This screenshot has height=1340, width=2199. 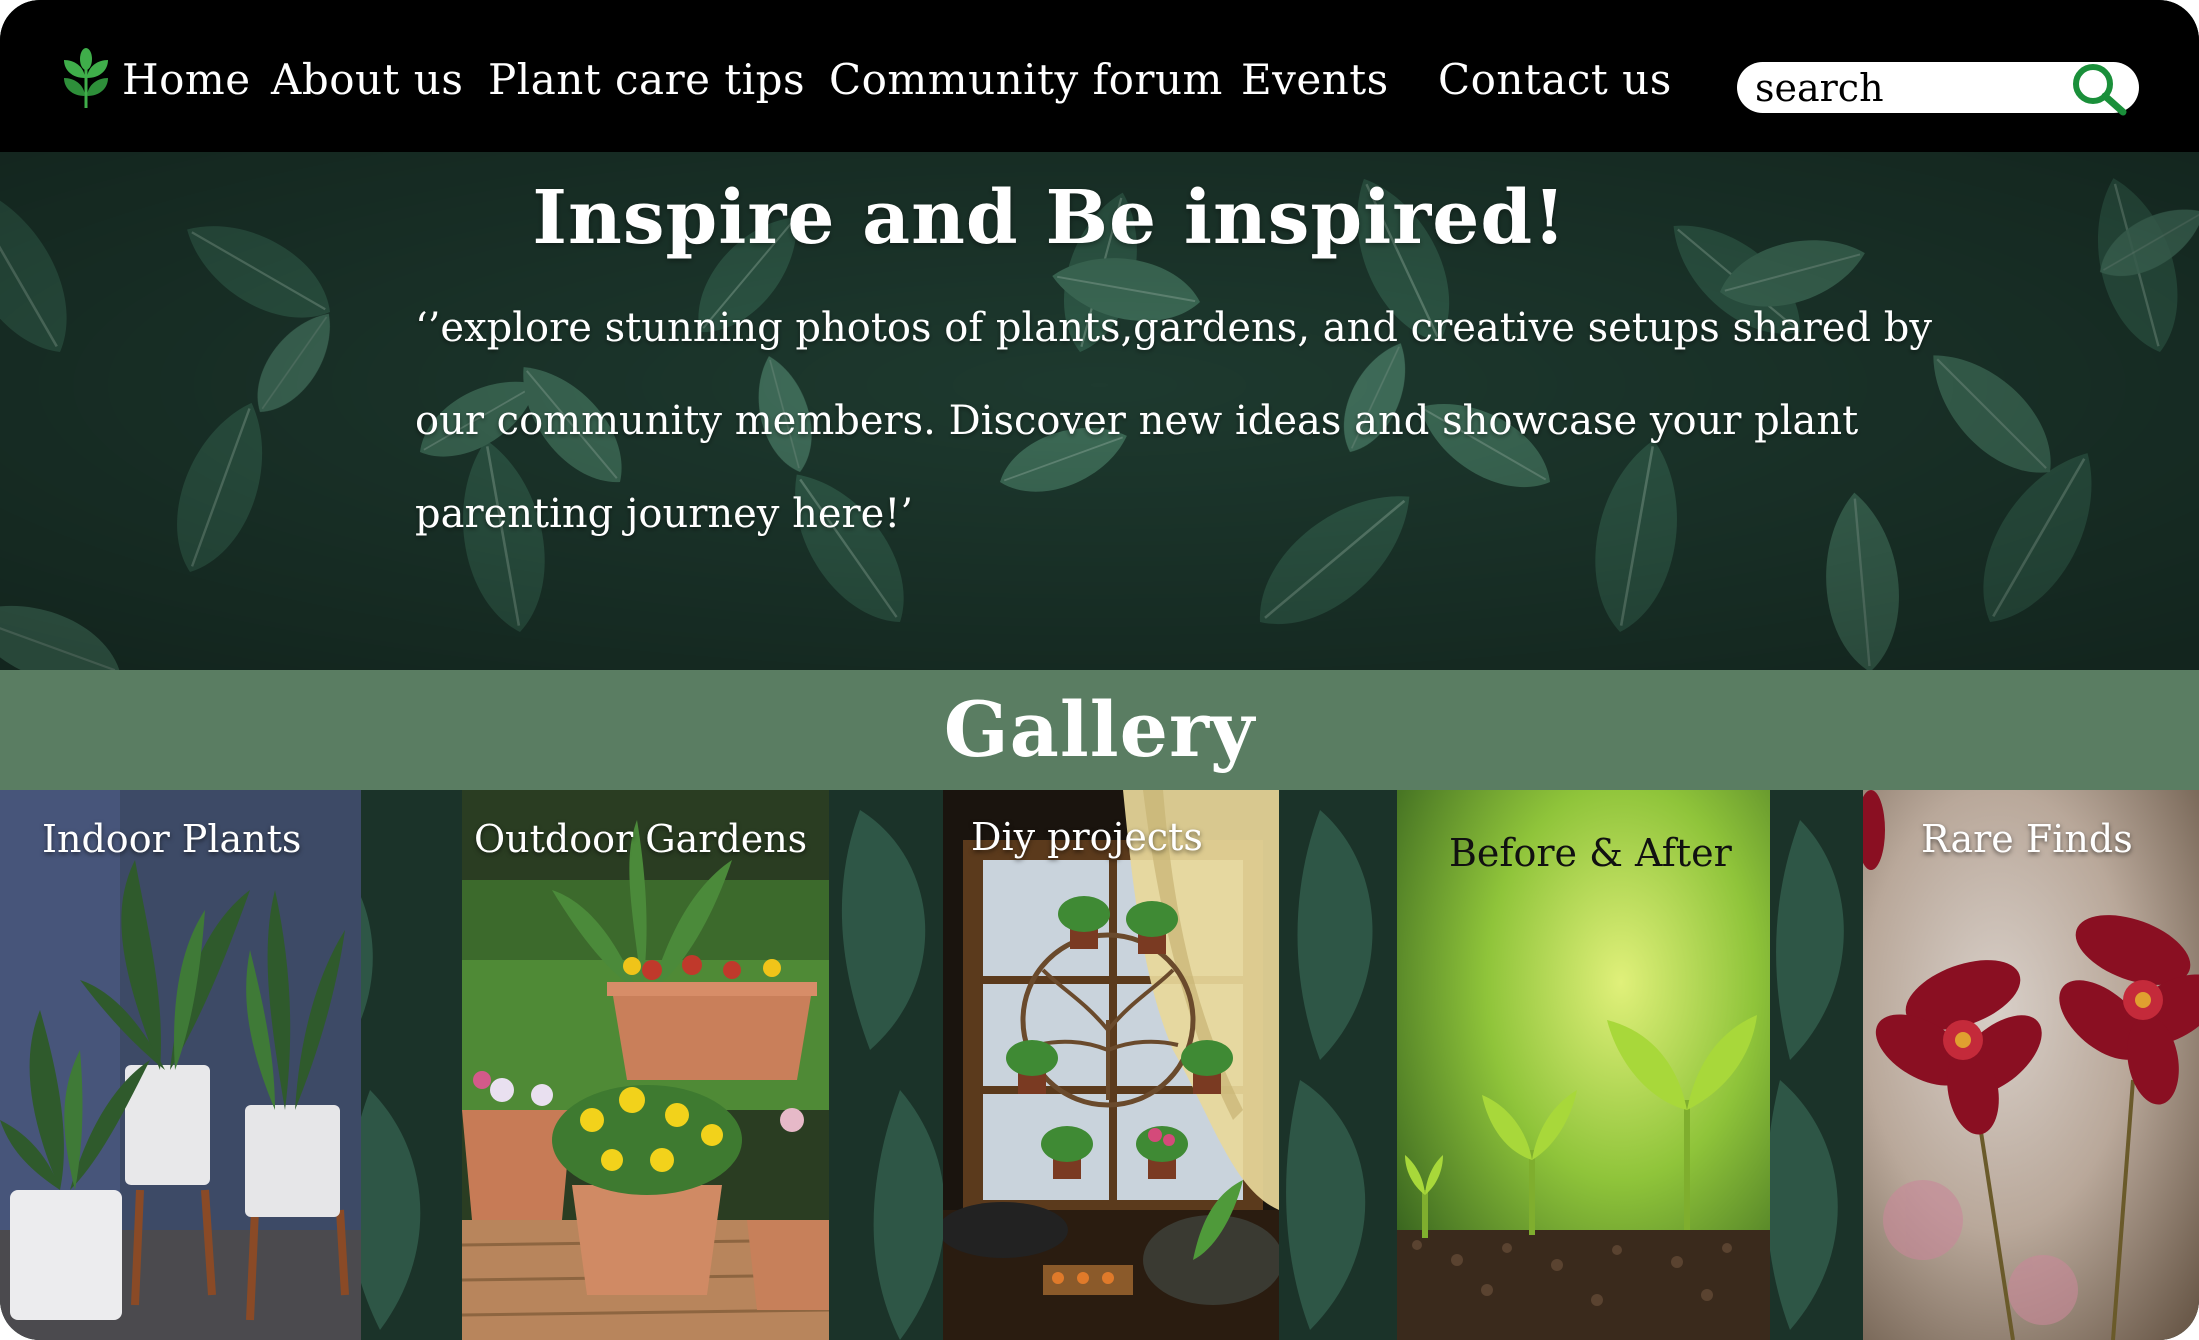 I want to click on nav-community-forum-link: Community forum, so click(x=1026, y=80).